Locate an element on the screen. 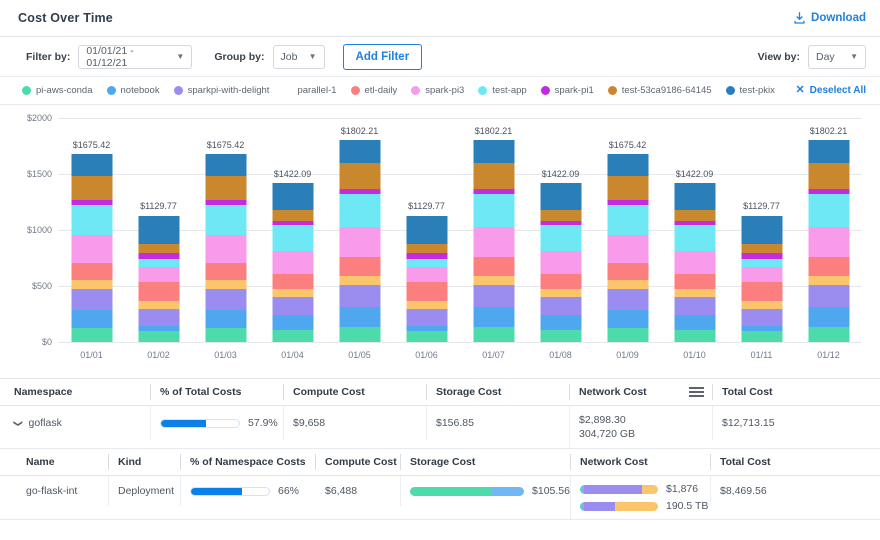 The image size is (880, 540). legend-item-spark-pi1: spark-pi1 is located at coordinates (567, 90).